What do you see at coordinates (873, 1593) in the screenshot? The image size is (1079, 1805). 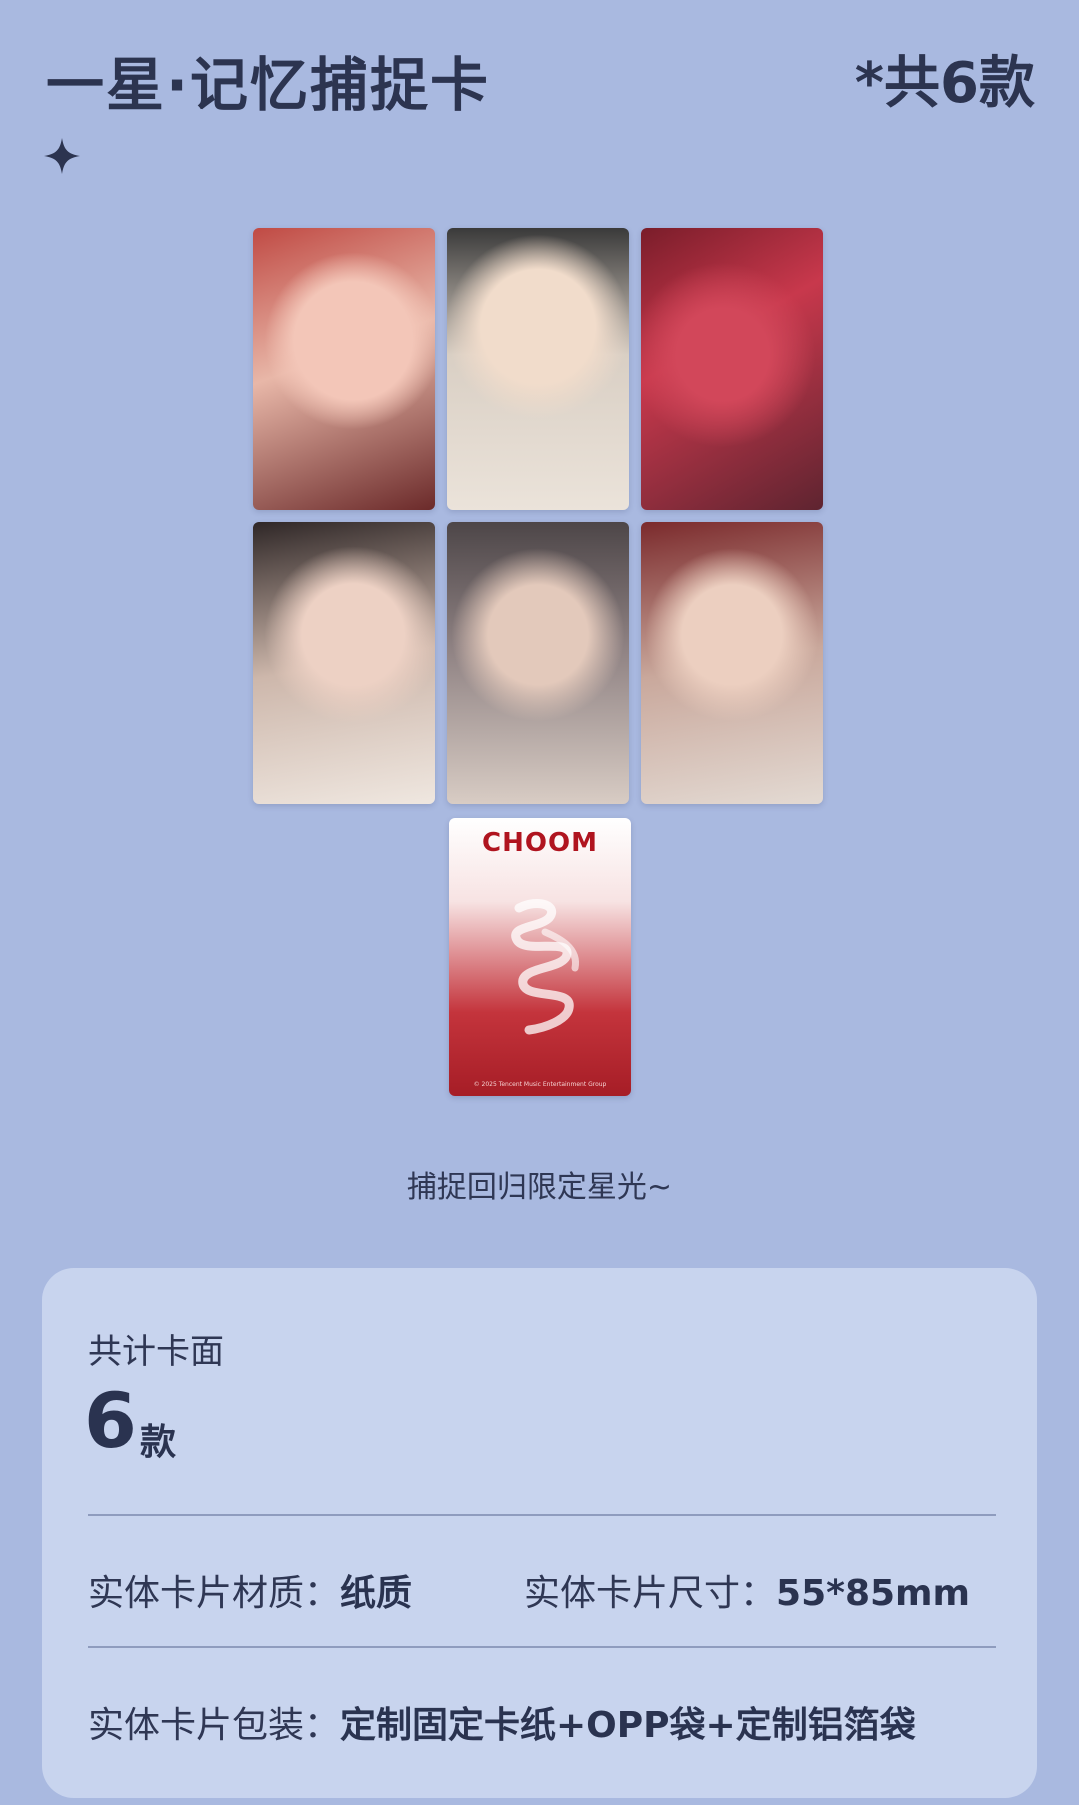 I see `size-value: 55*85mm` at bounding box center [873, 1593].